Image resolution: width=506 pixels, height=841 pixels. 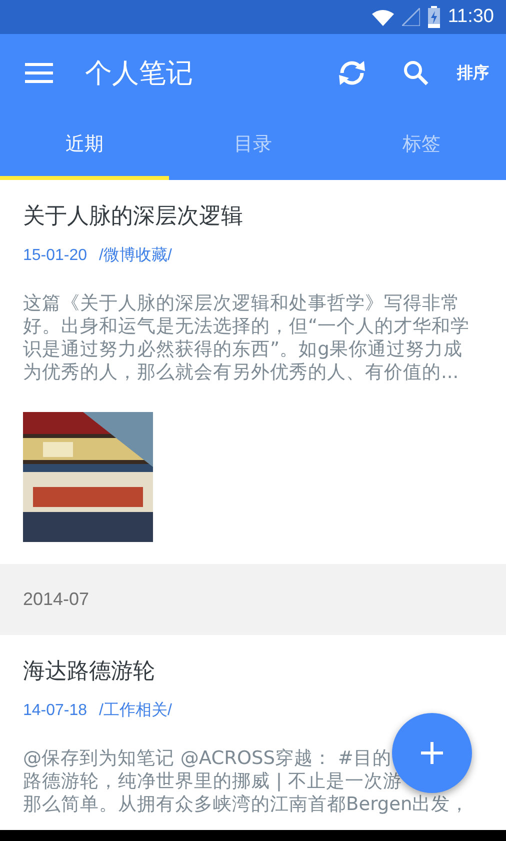 What do you see at coordinates (55, 711) in the screenshot?
I see `note-date: 14-07-18` at bounding box center [55, 711].